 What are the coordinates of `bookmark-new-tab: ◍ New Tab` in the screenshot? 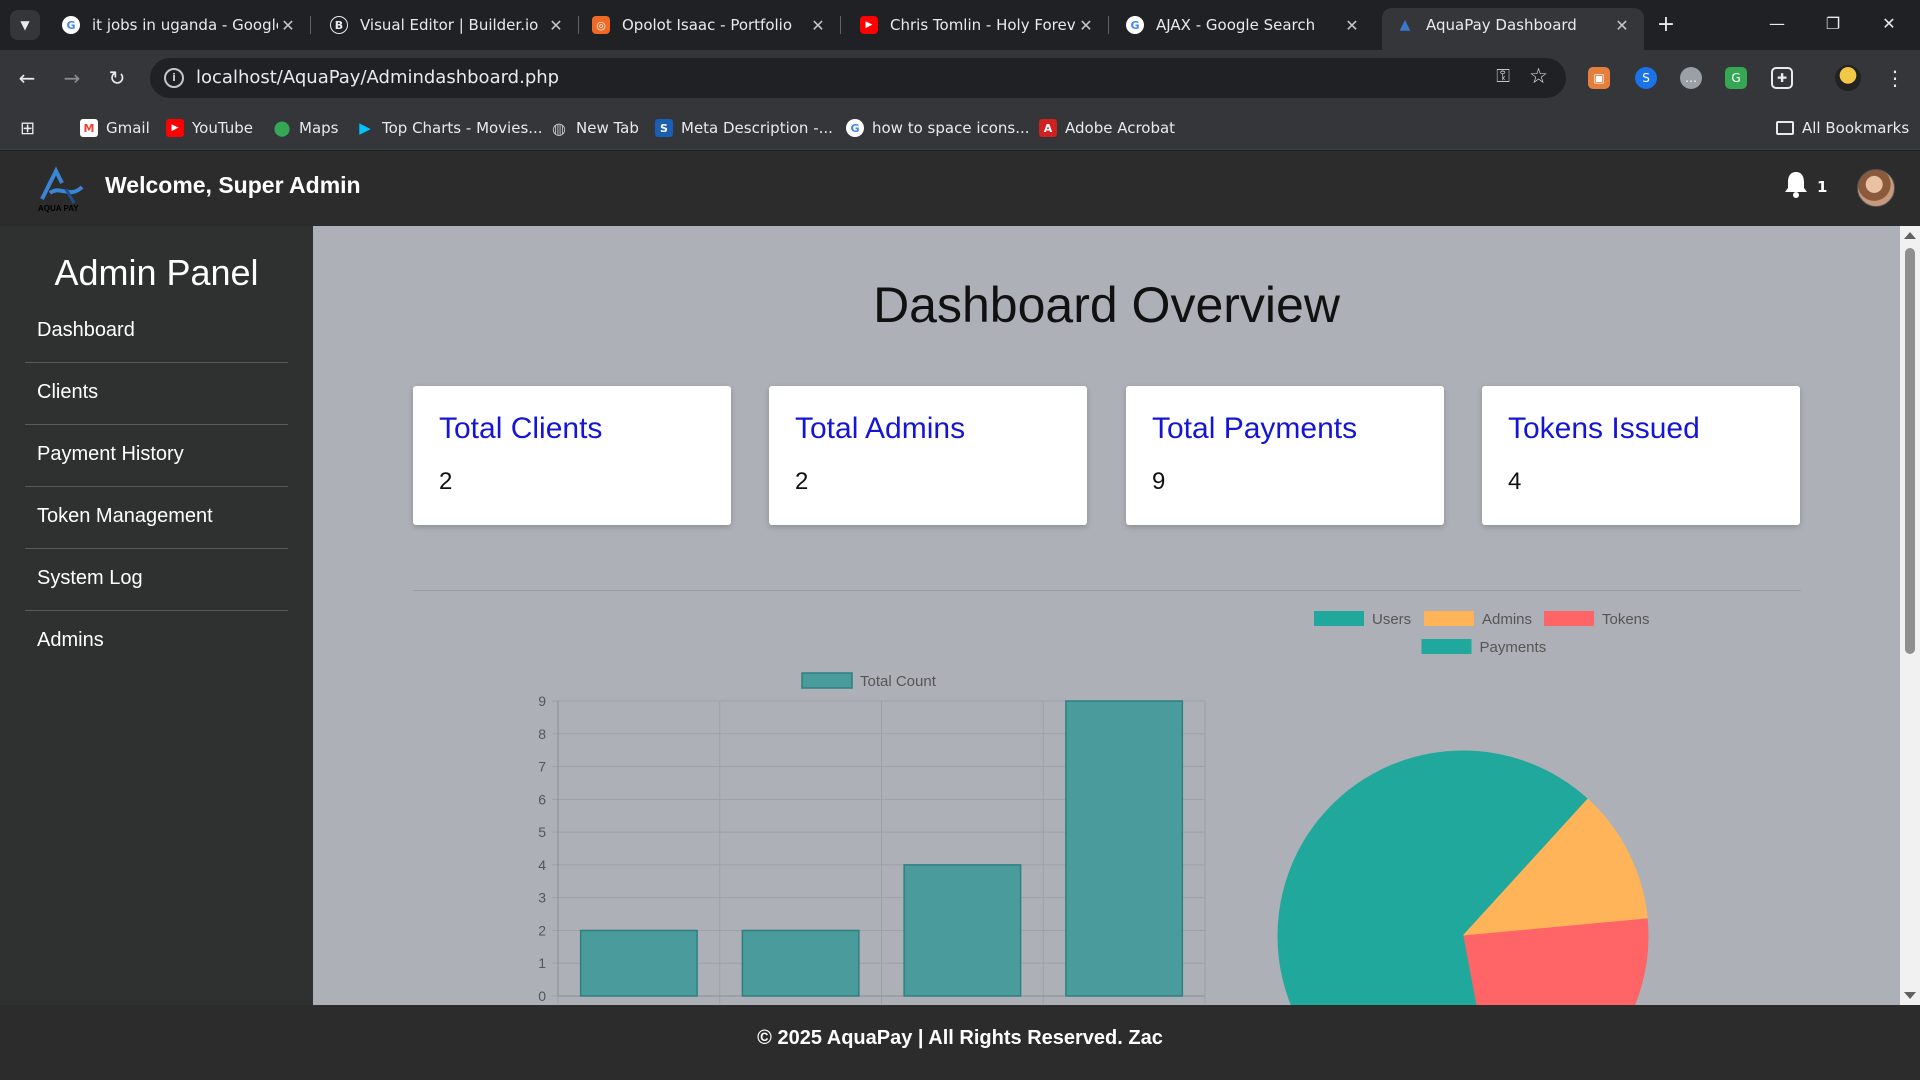 It's located at (594, 128).